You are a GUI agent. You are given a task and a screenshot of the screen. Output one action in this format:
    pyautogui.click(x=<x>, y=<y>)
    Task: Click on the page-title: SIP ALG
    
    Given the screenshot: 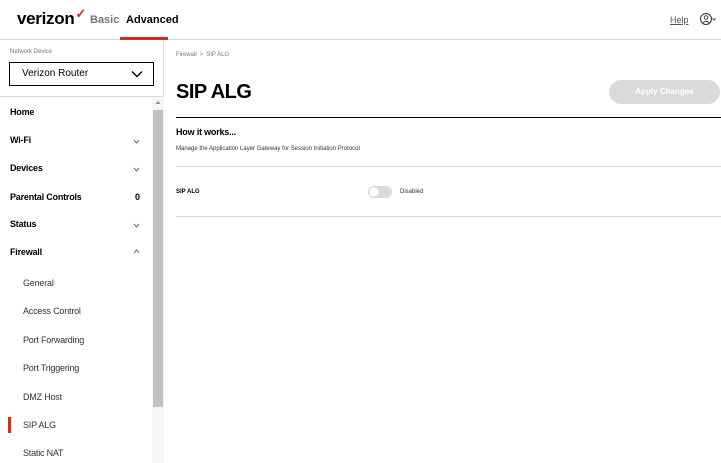 What is the action you would take?
    pyautogui.click(x=214, y=92)
    